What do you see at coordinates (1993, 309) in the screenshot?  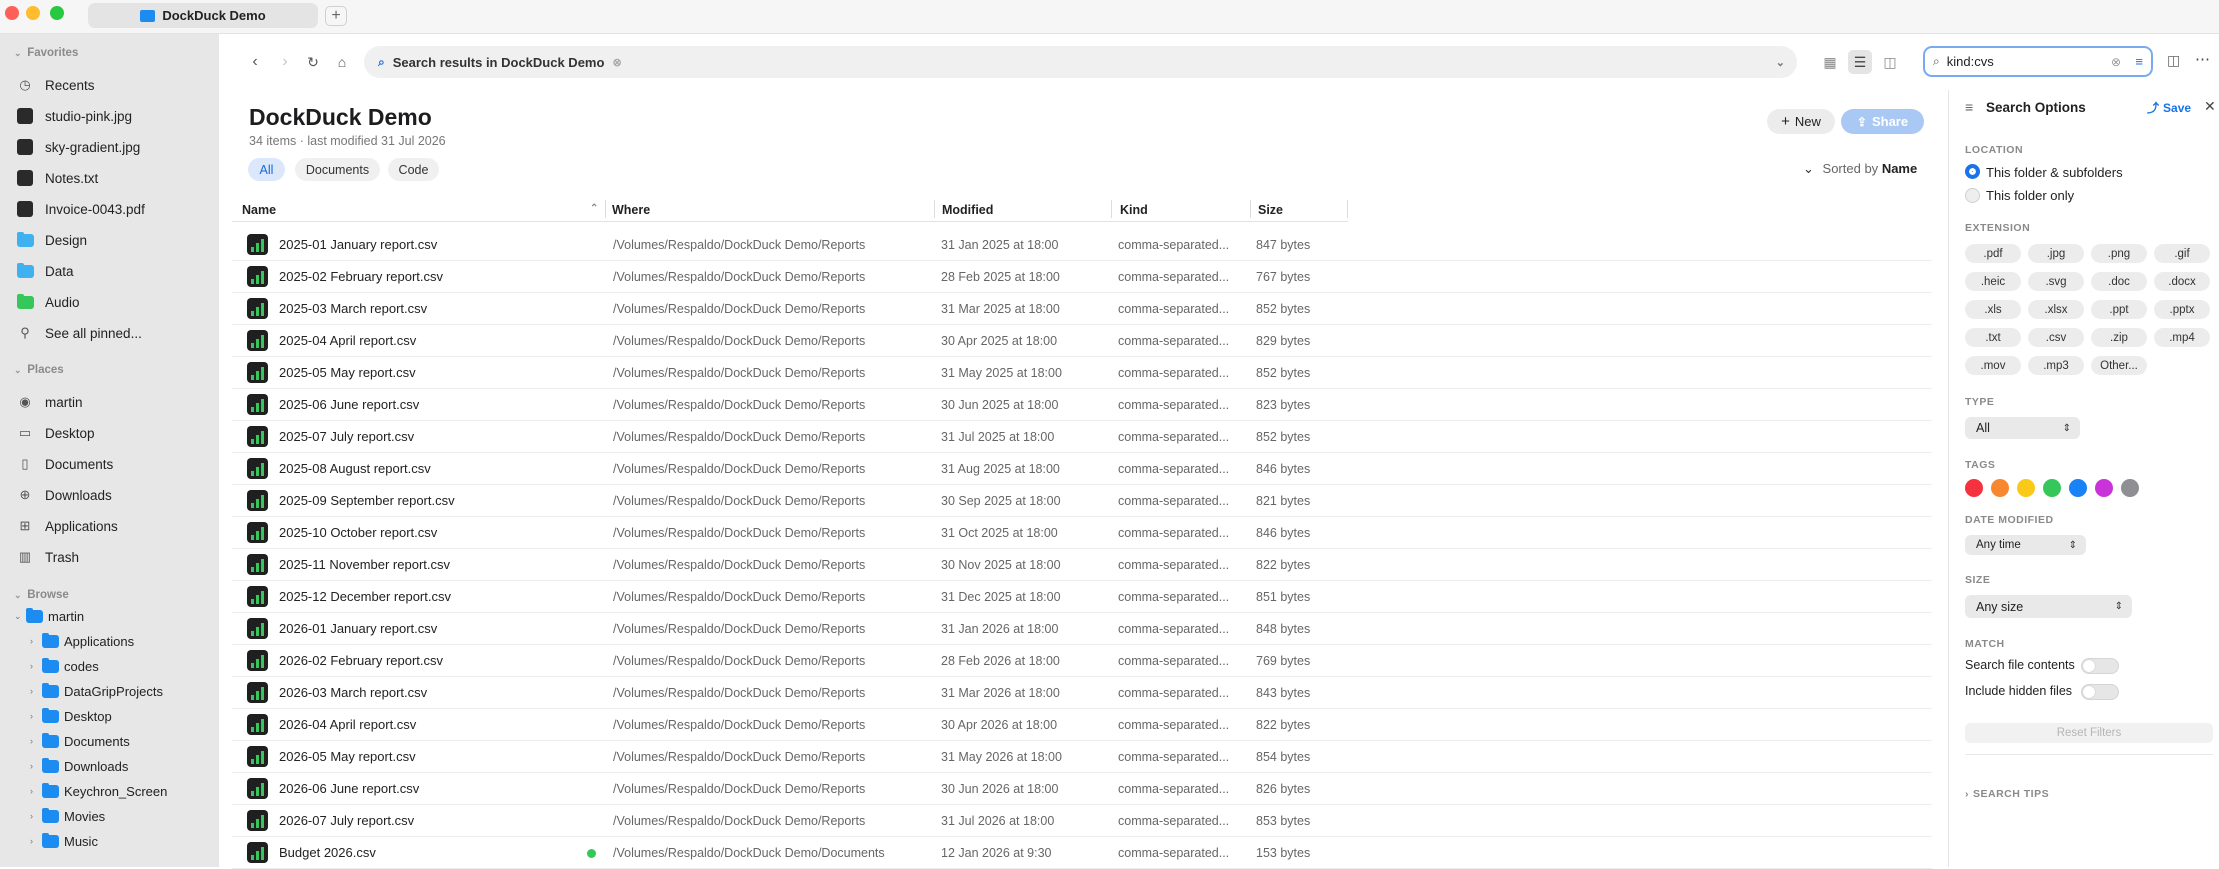 I see `extension-chip: .xls` at bounding box center [1993, 309].